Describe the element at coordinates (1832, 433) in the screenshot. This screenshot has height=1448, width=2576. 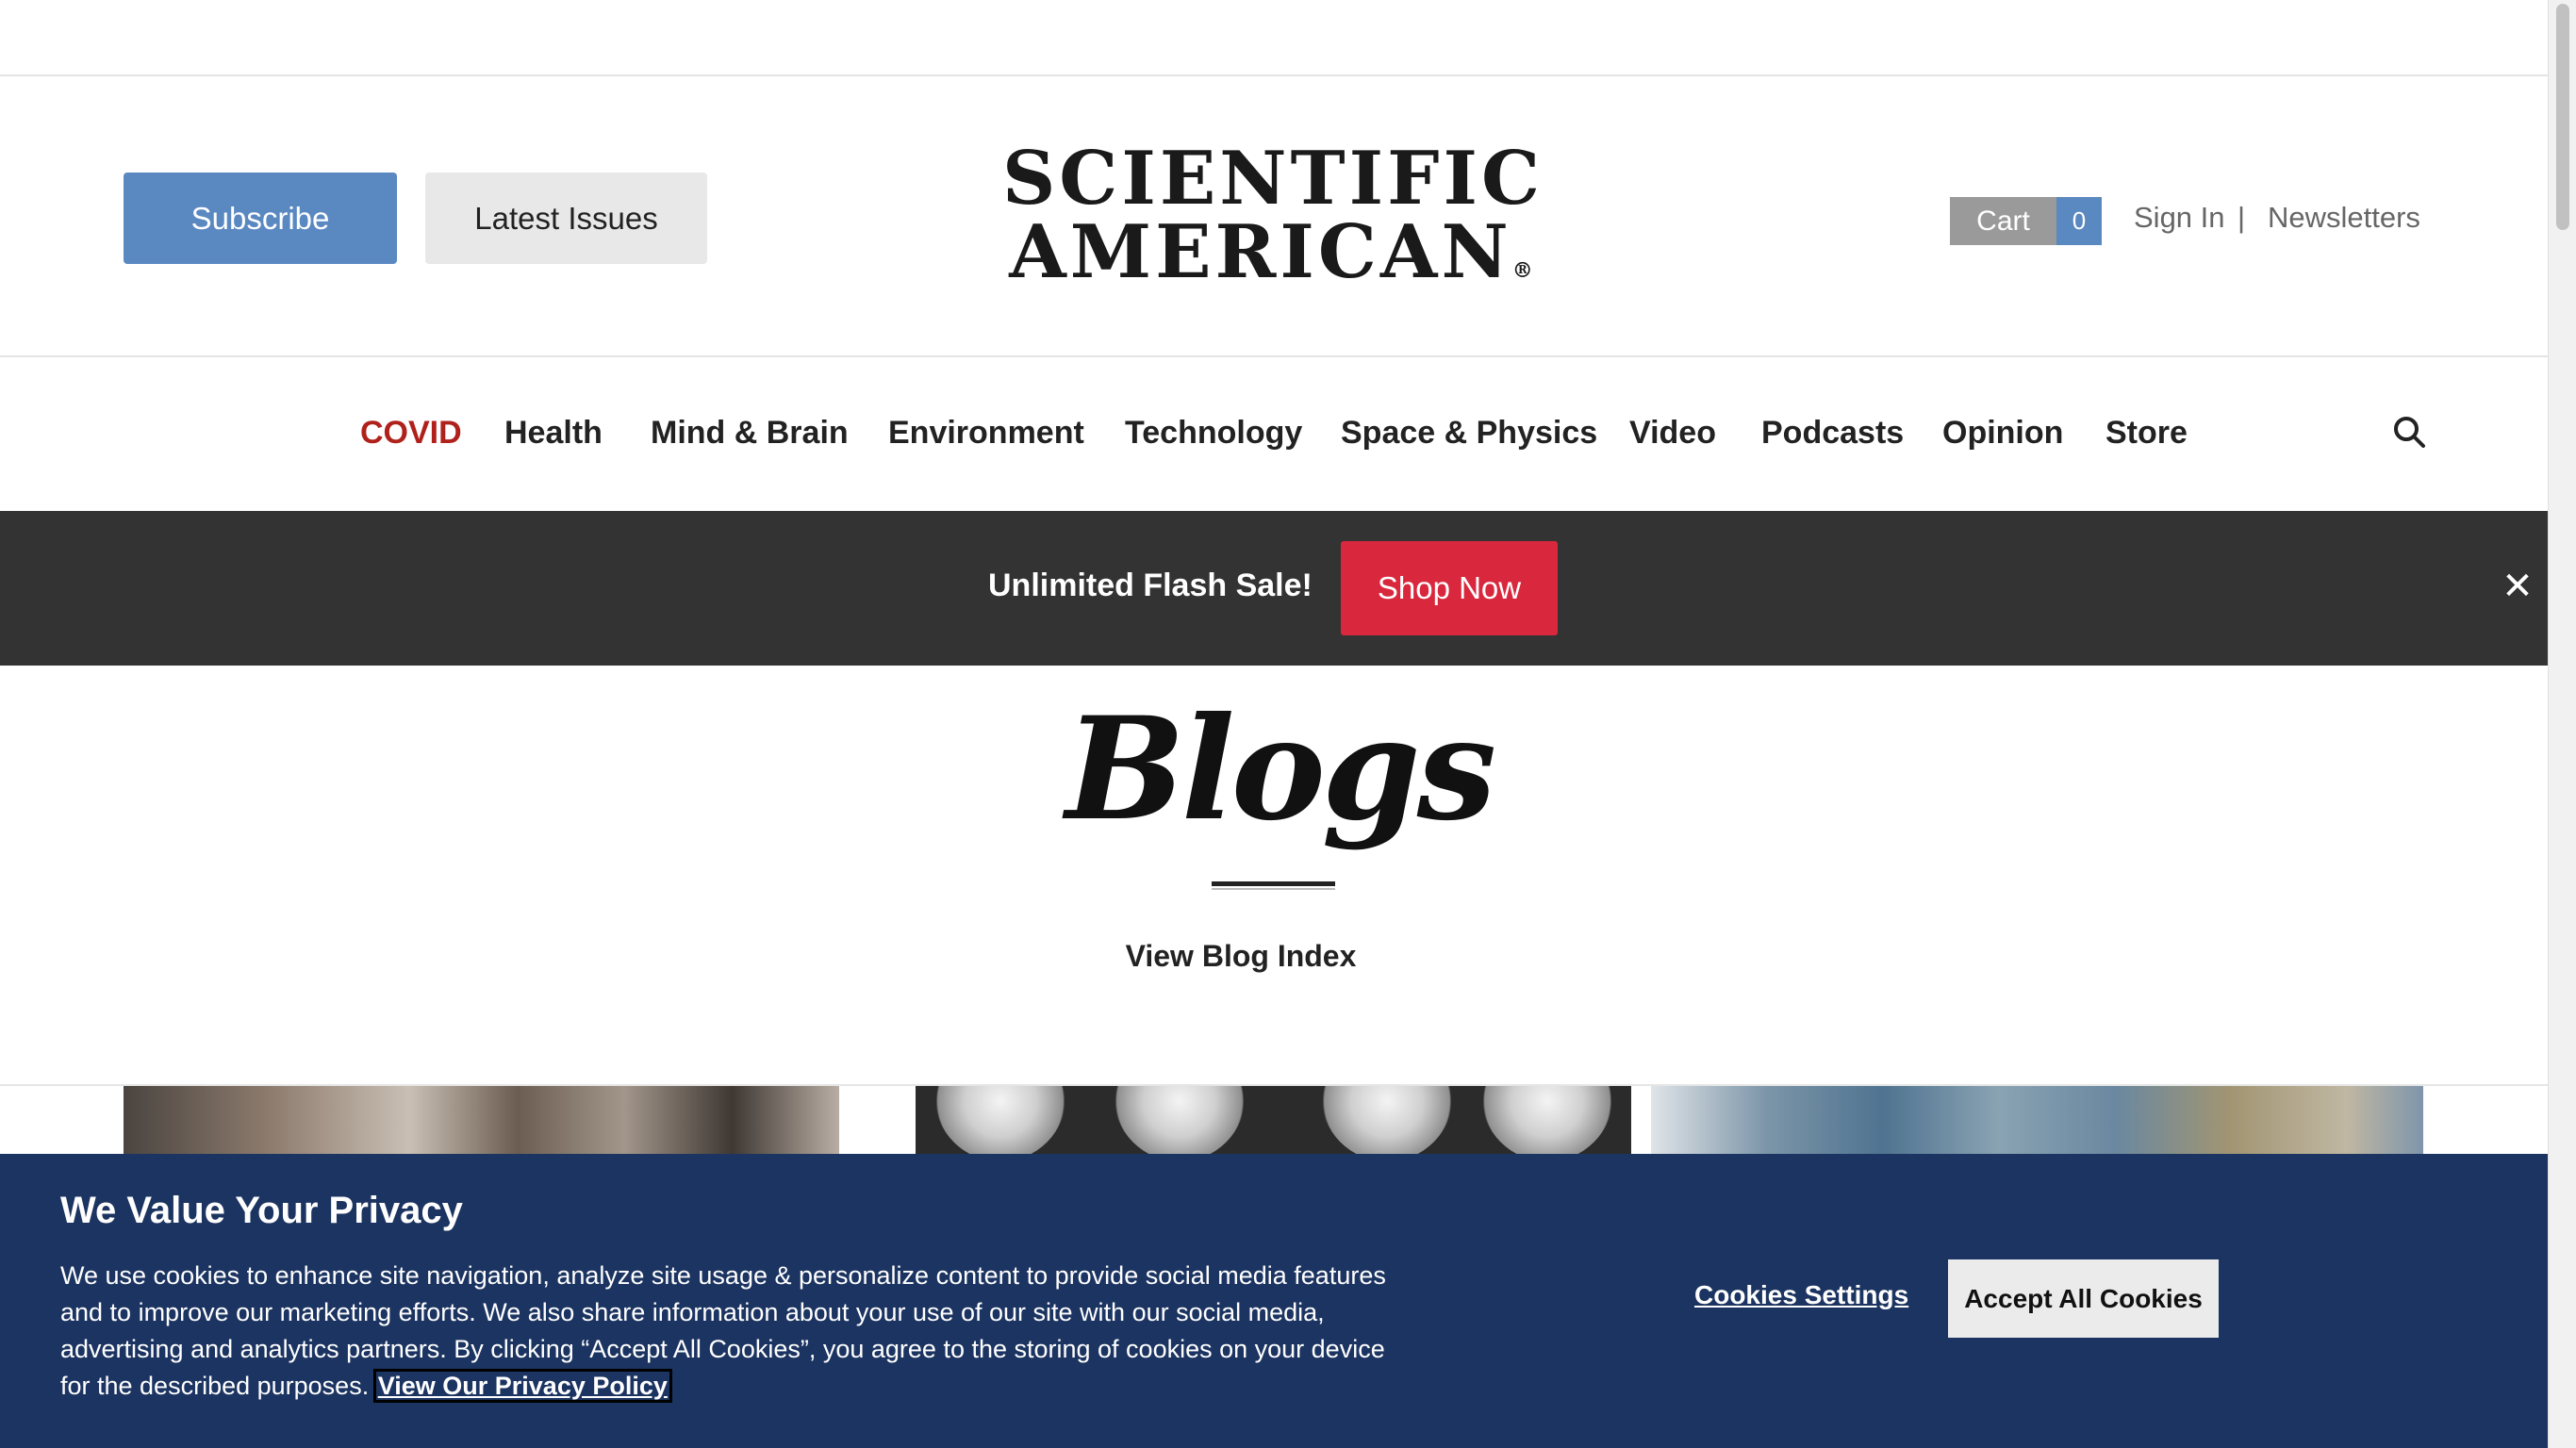
I see `nav-item-podcasts: Podcasts` at that location.